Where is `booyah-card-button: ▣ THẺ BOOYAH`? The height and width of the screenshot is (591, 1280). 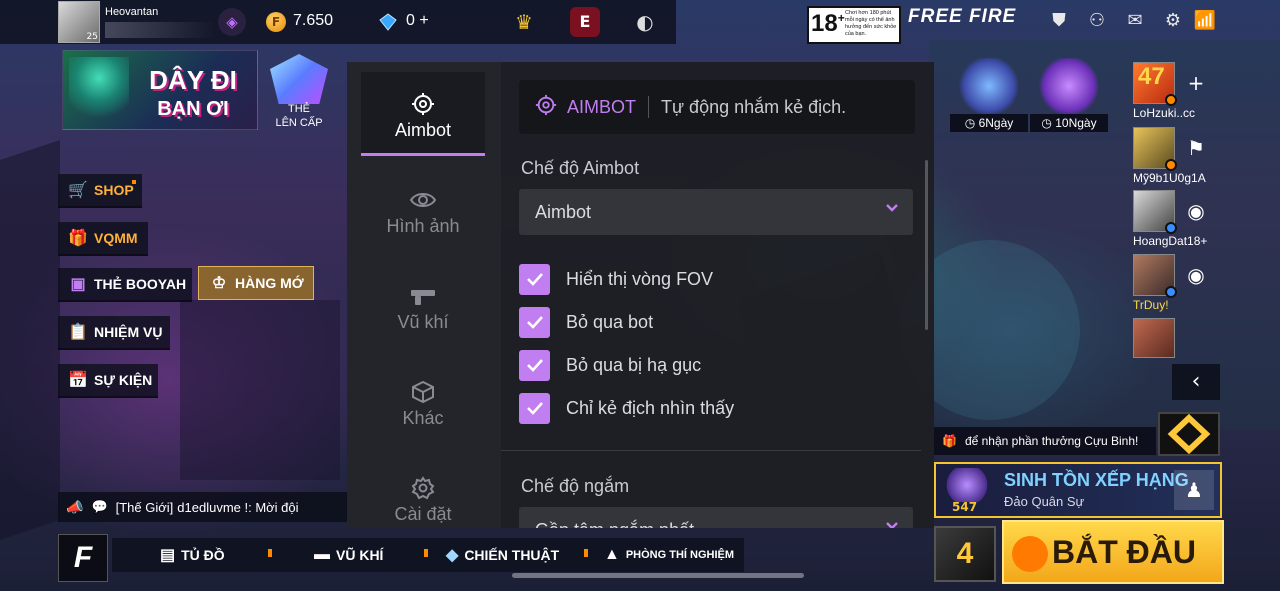
booyah-card-button: ▣ THẺ BOOYAH is located at coordinates (125, 285).